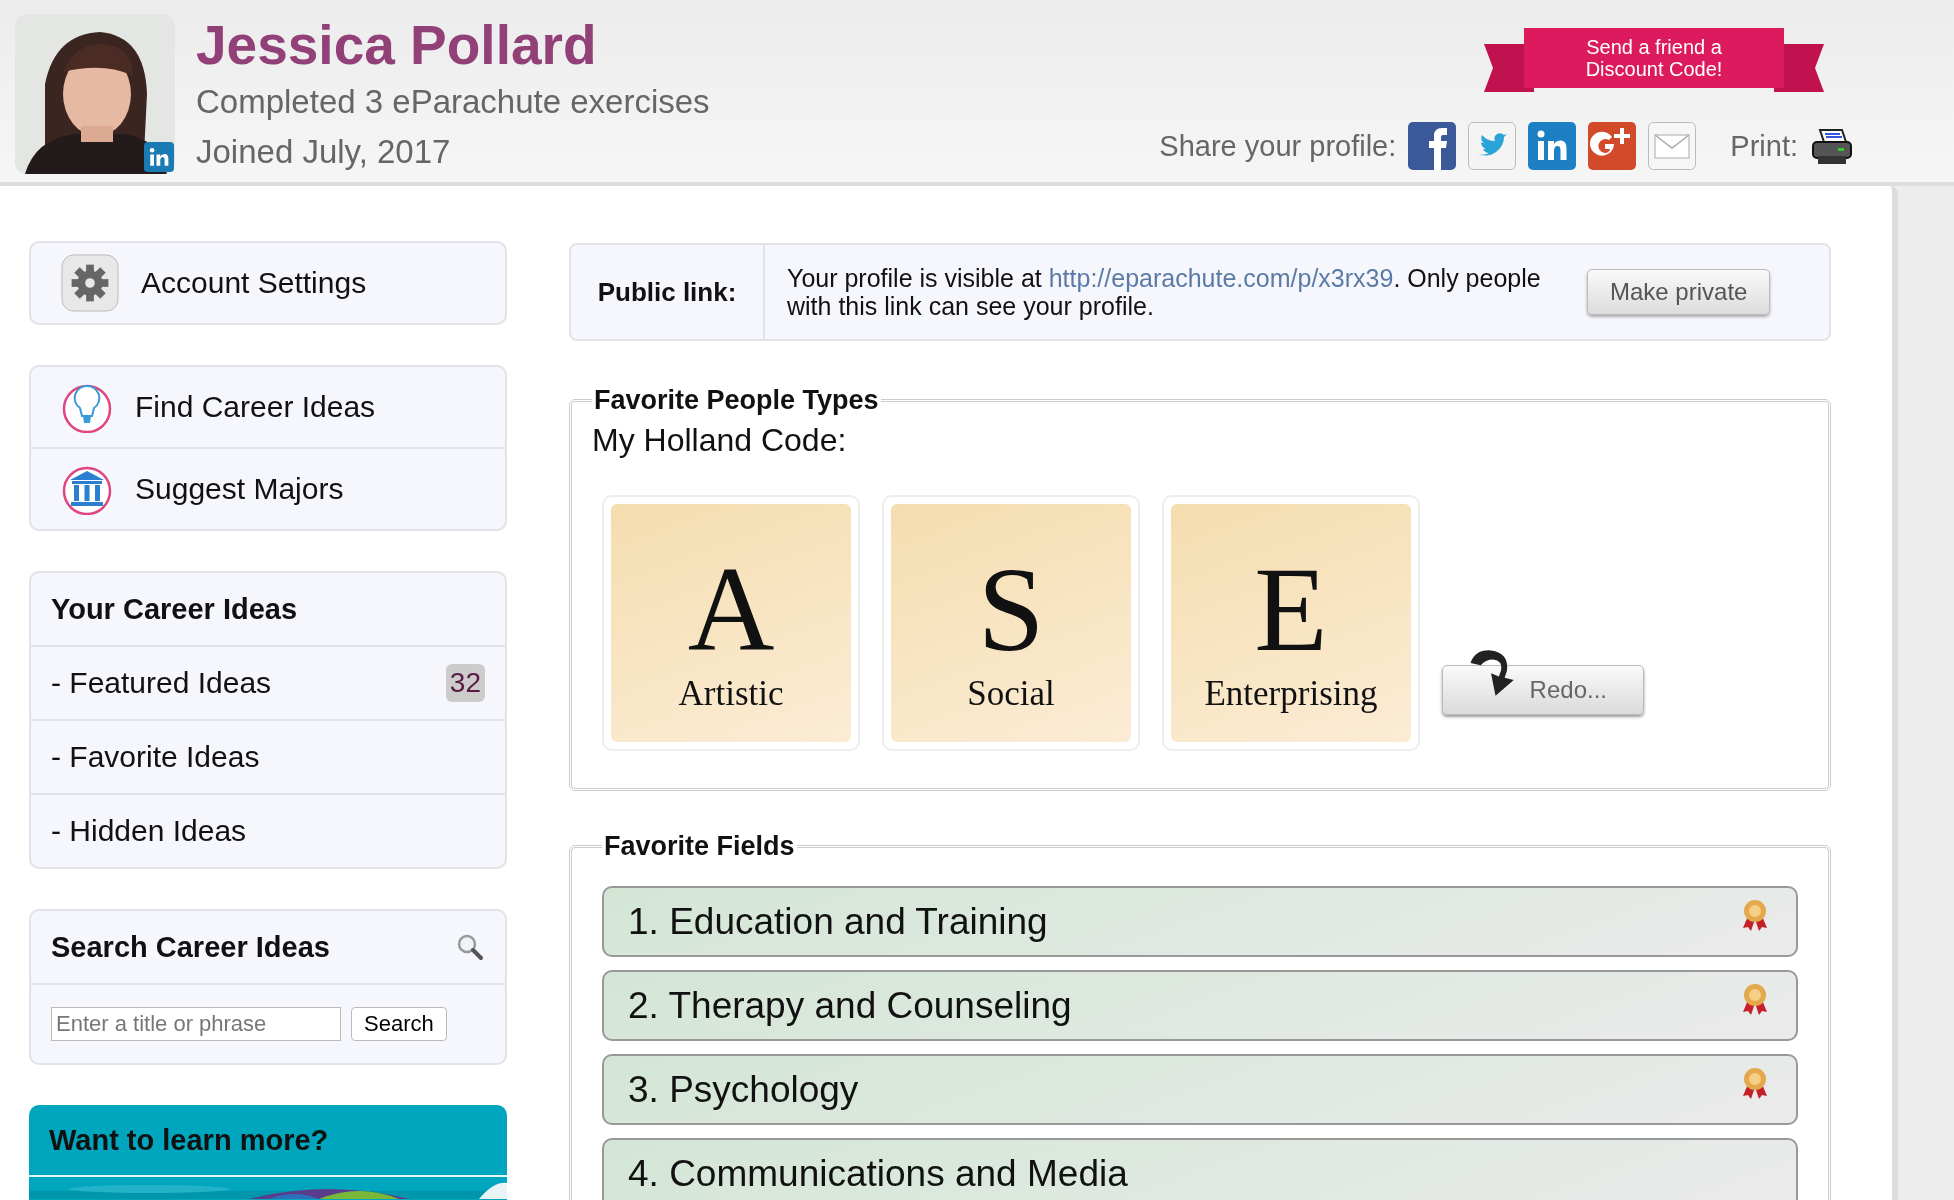 The height and width of the screenshot is (1200, 1954). What do you see at coordinates (1679, 292) in the screenshot?
I see `make-private-button: Make private` at bounding box center [1679, 292].